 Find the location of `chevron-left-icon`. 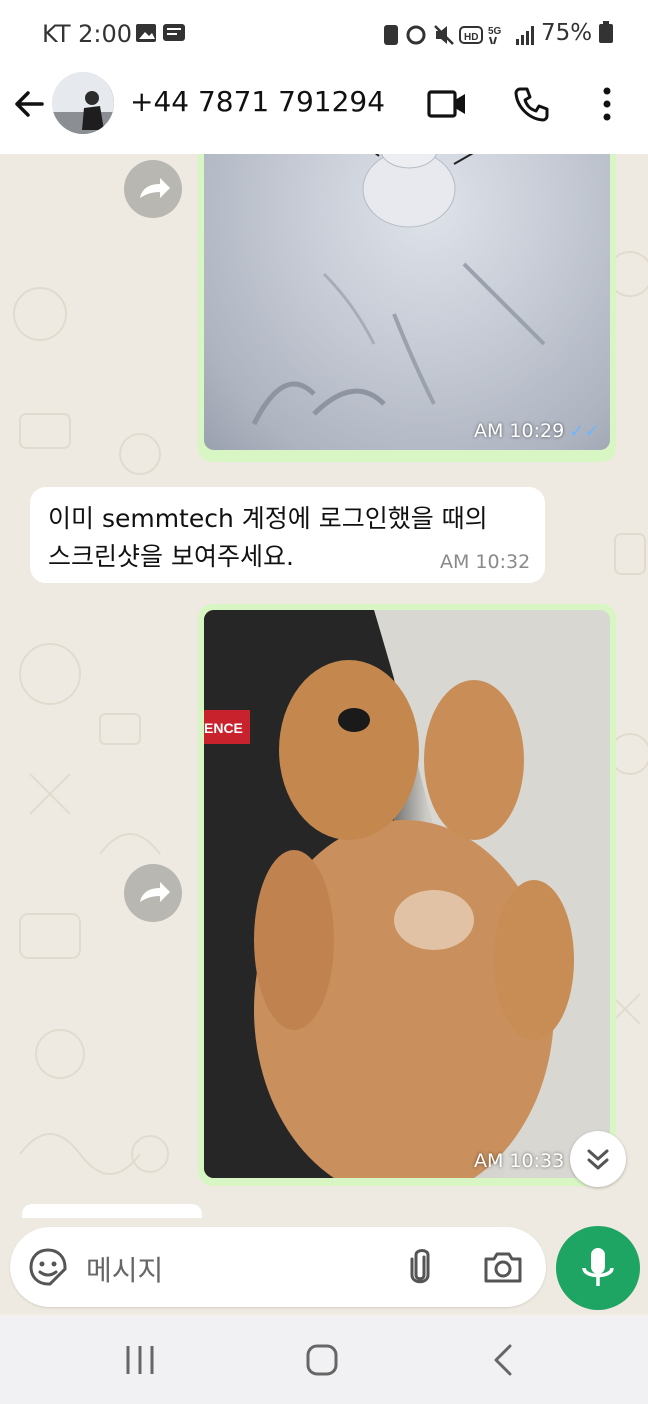

chevron-left-icon is located at coordinates (503, 1360).